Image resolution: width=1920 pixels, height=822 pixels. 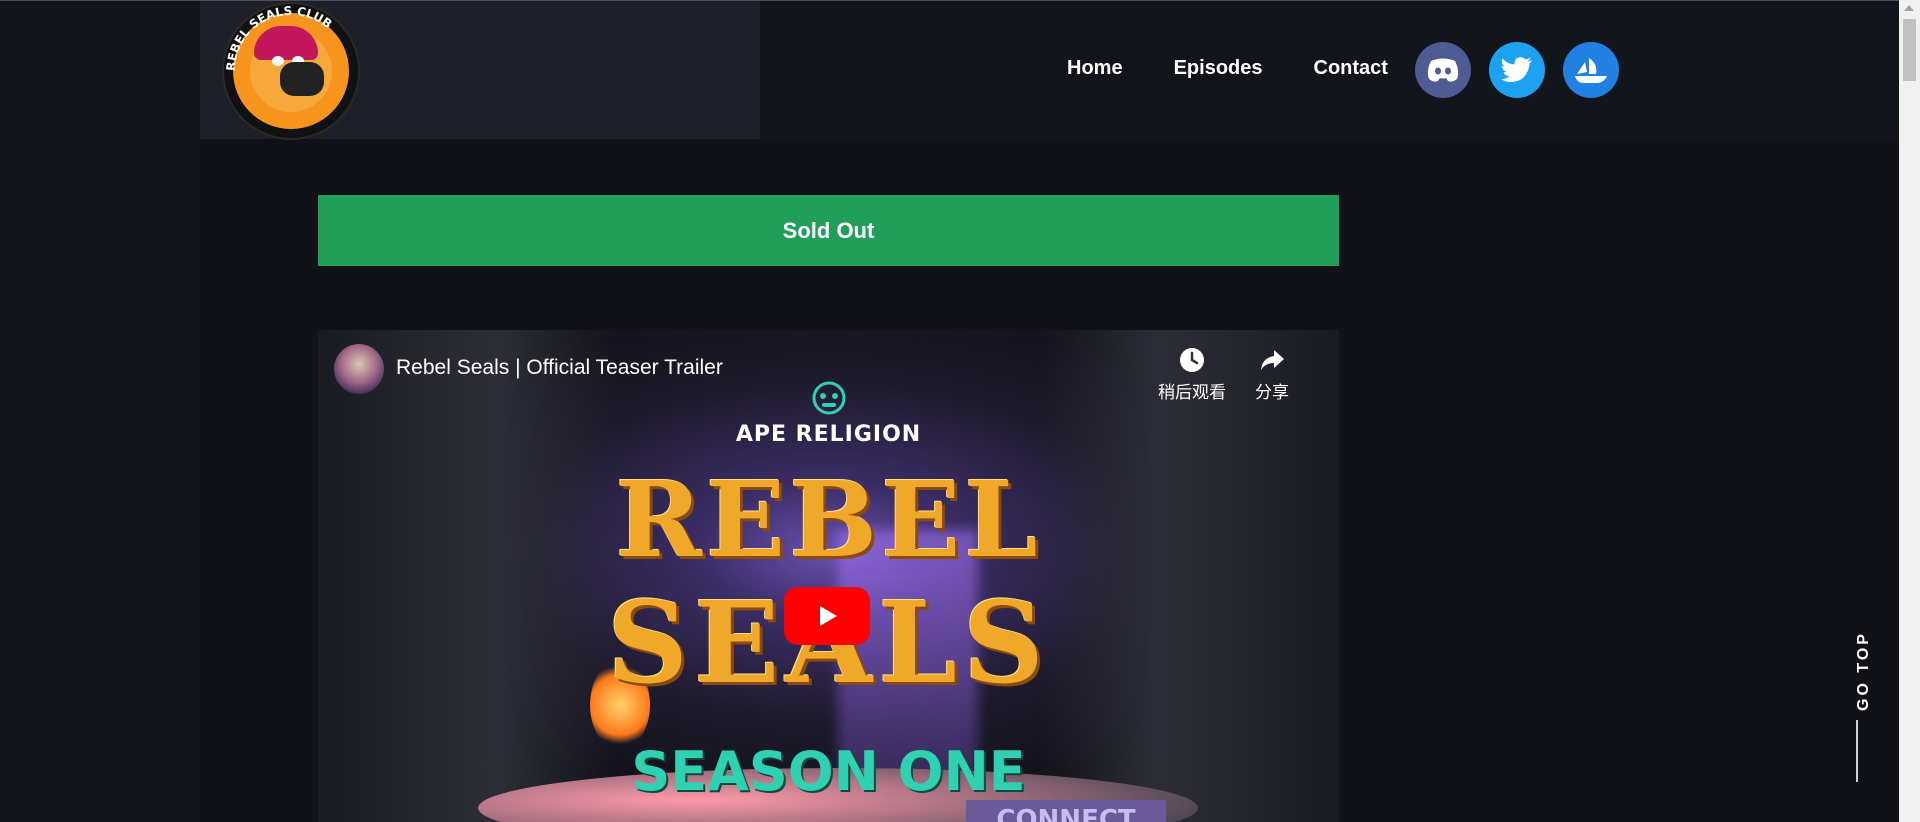 I want to click on thumbnail-connect-sign: CONNECT, so click(x=1066, y=811).